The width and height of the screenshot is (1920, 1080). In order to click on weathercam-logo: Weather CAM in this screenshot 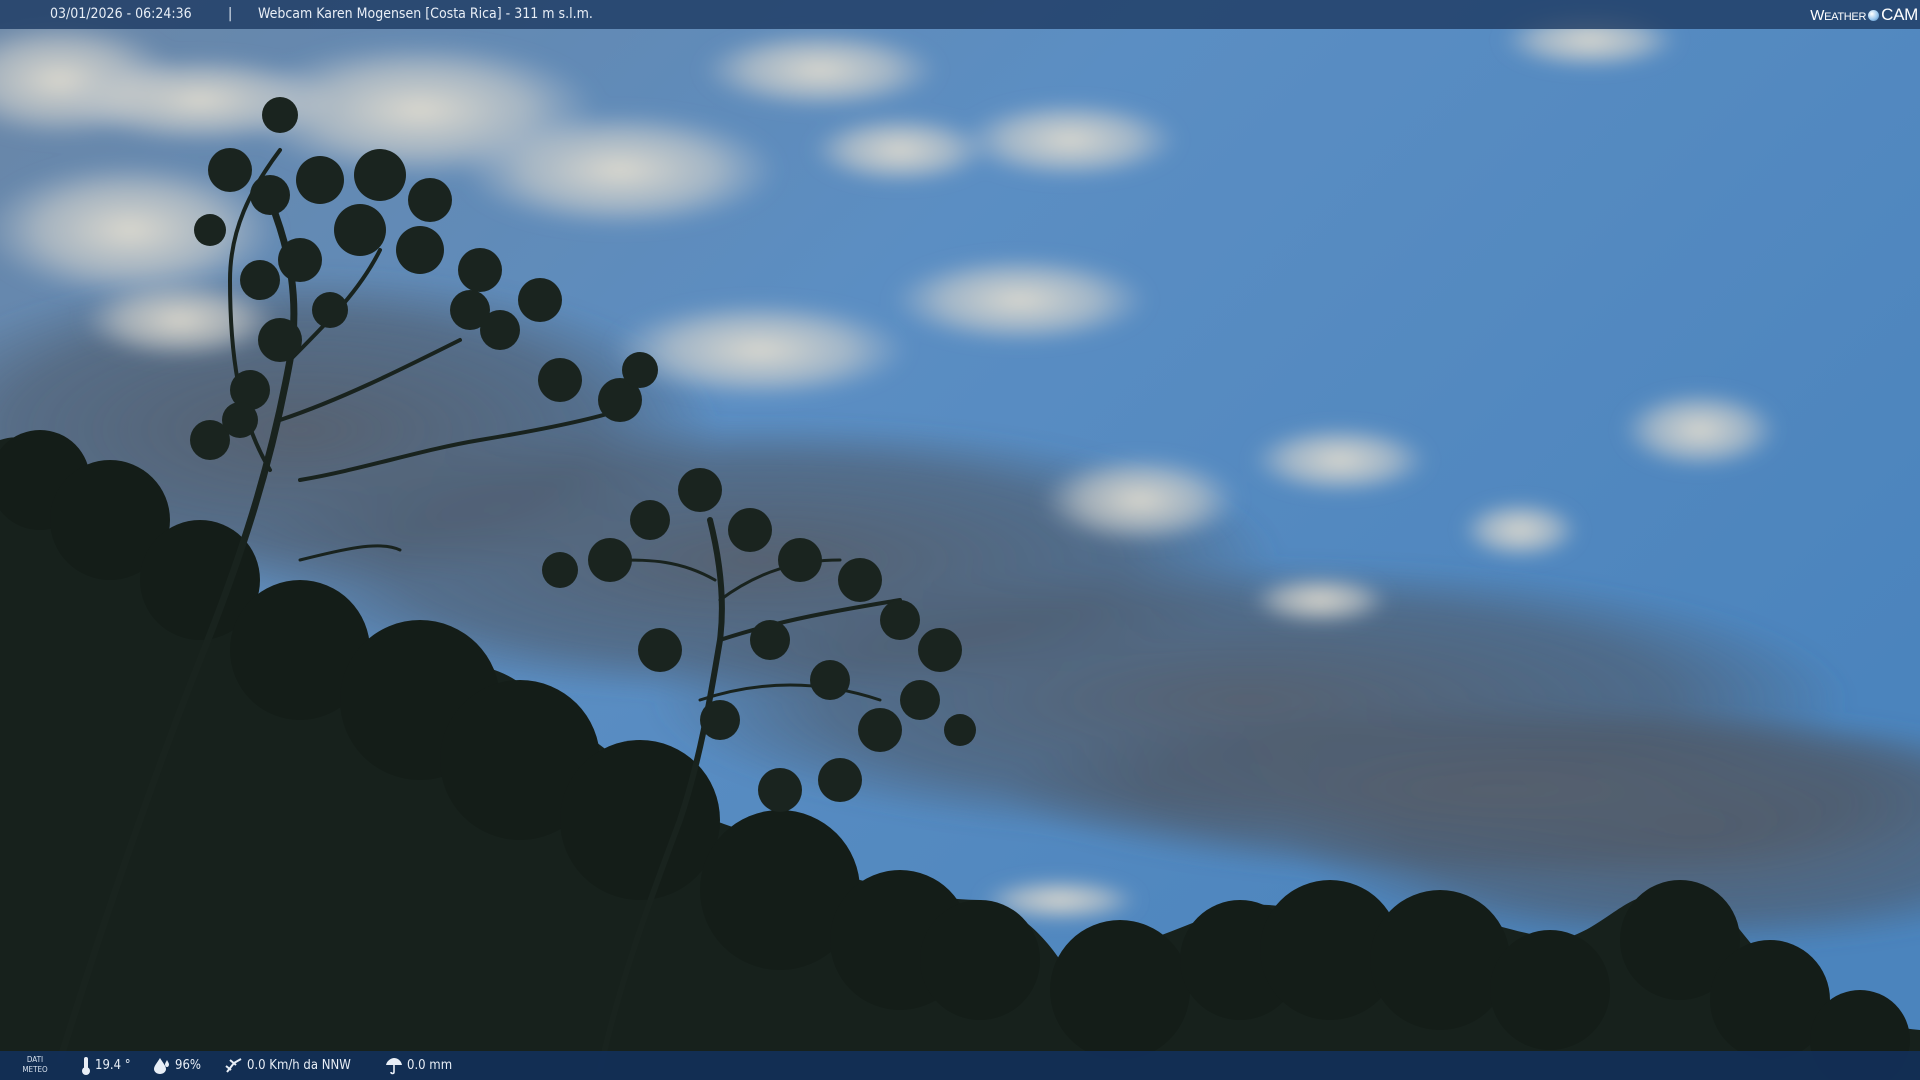, I will do `click(1864, 14)`.